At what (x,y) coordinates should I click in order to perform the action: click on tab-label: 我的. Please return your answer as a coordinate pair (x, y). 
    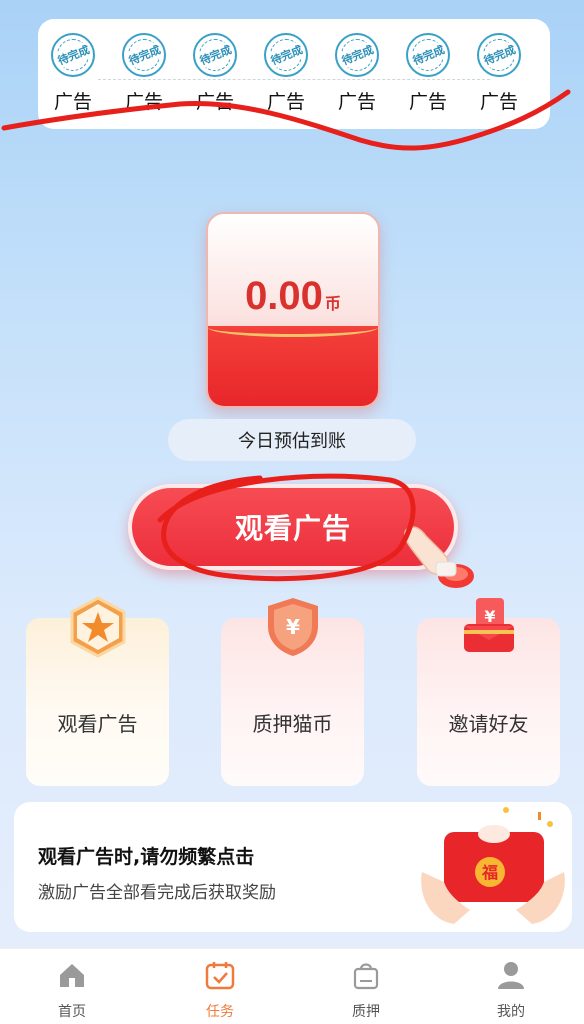
    Looking at the image, I should click on (511, 1012).